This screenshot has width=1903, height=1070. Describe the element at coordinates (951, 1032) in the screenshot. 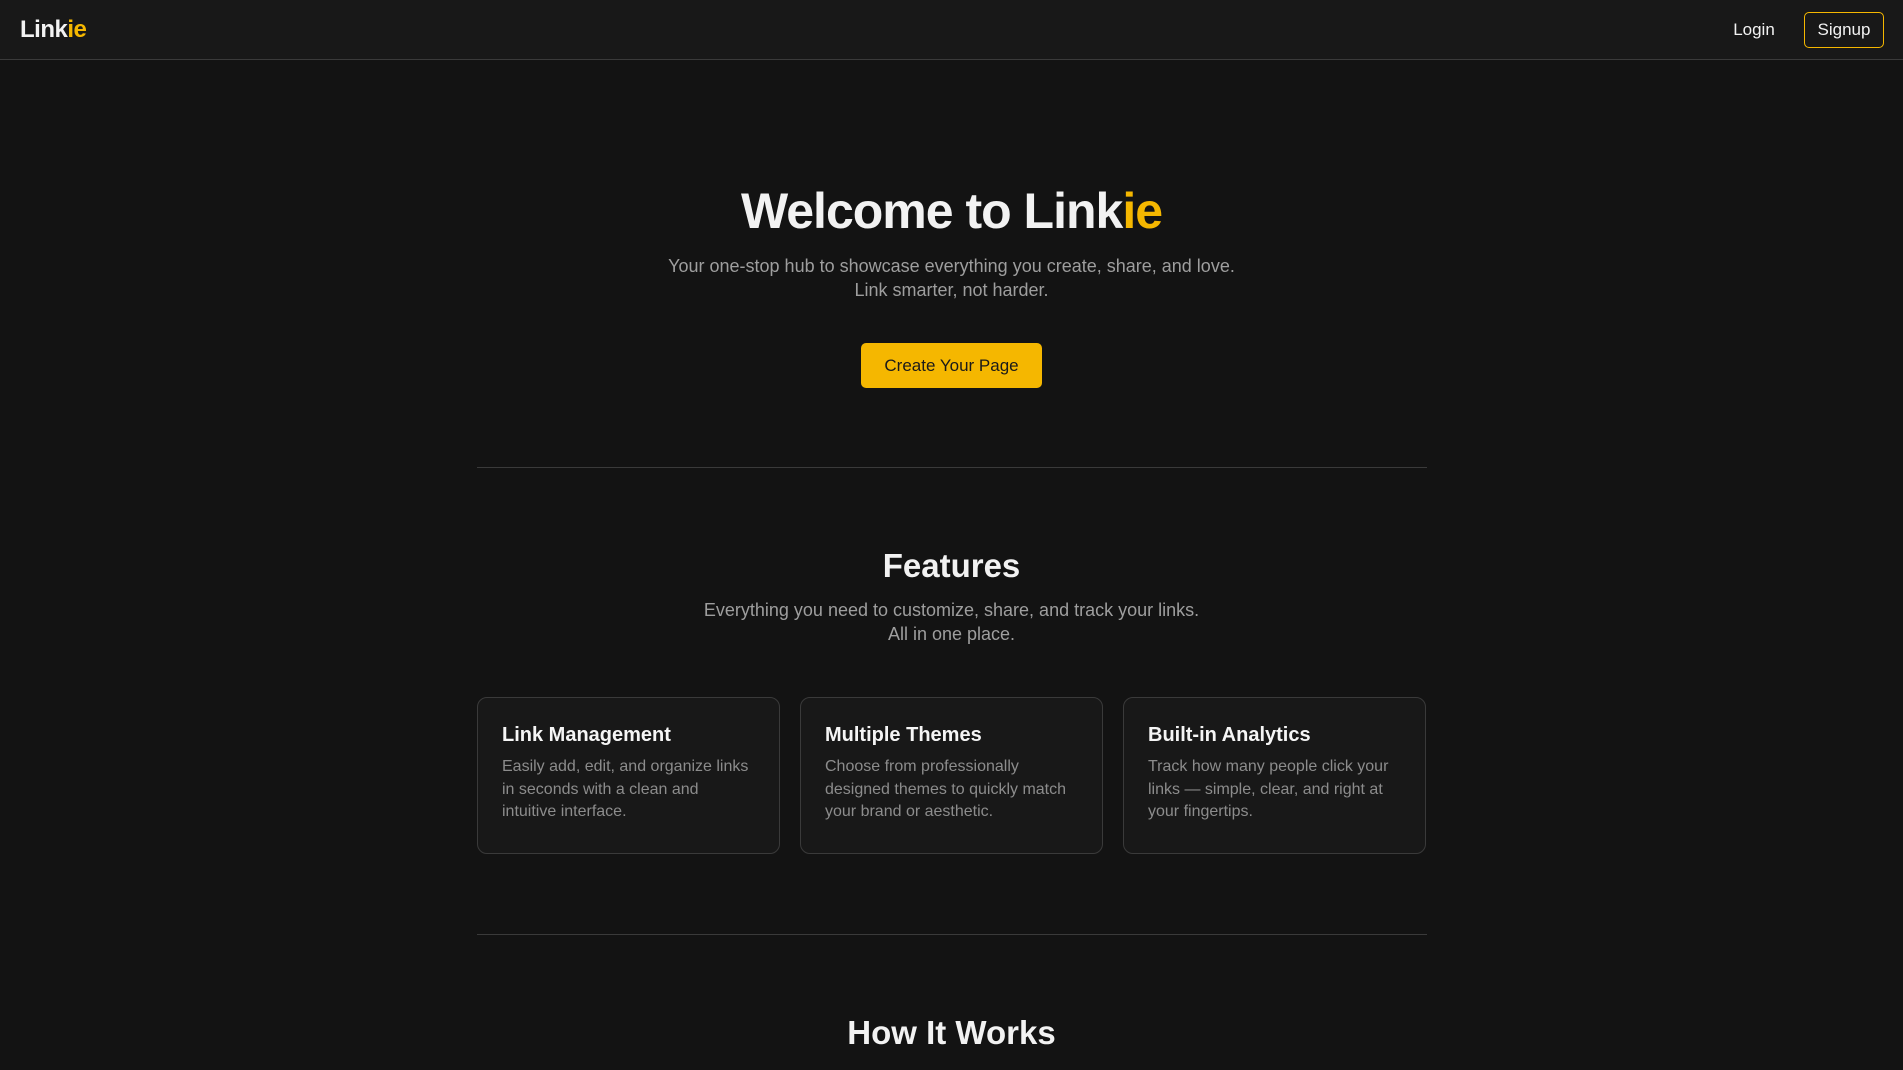

I see `how-it-works-title: How It Works` at that location.